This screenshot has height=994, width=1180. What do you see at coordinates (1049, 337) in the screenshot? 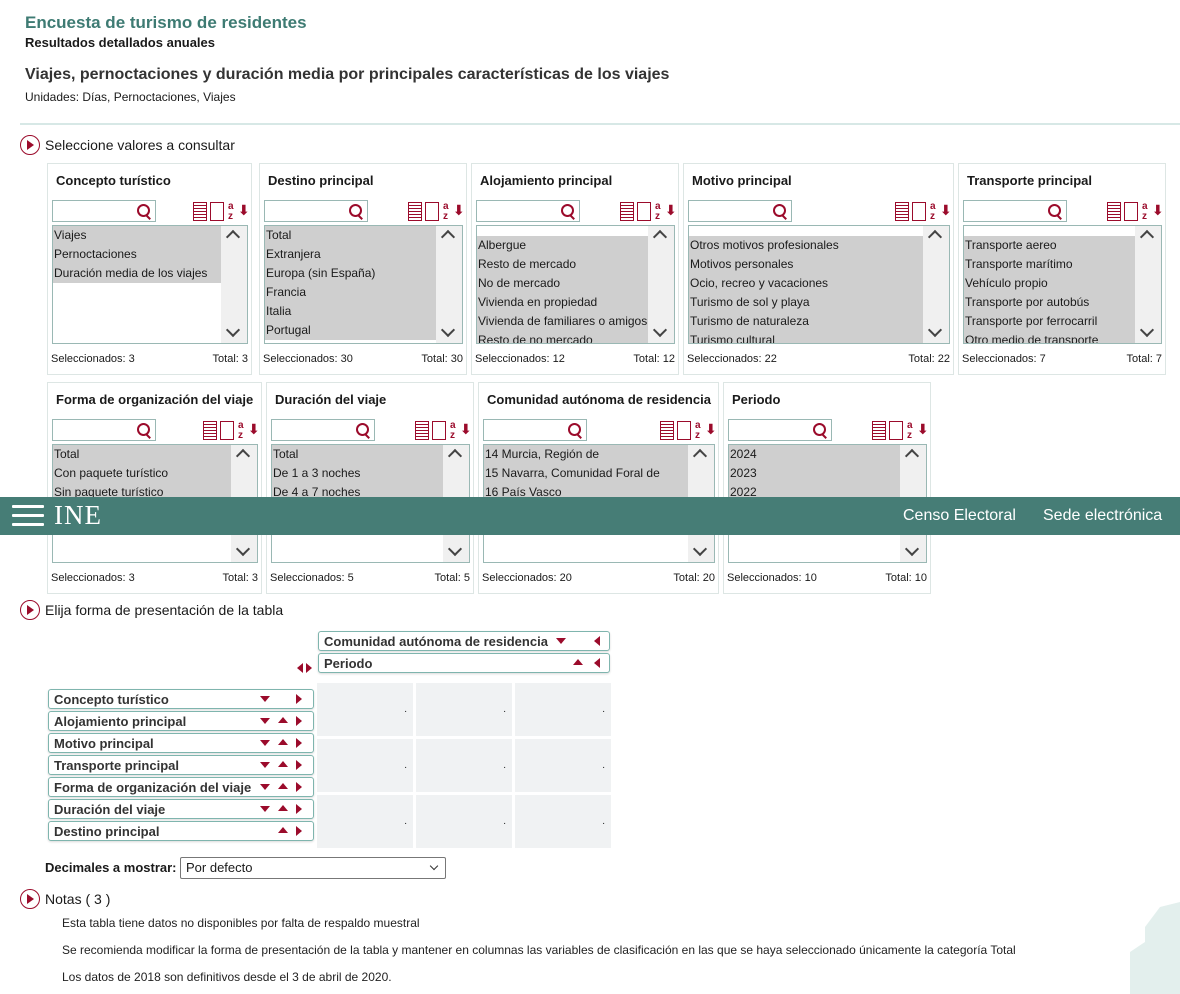
I see `list-item: Otro medio de transporte` at bounding box center [1049, 337].